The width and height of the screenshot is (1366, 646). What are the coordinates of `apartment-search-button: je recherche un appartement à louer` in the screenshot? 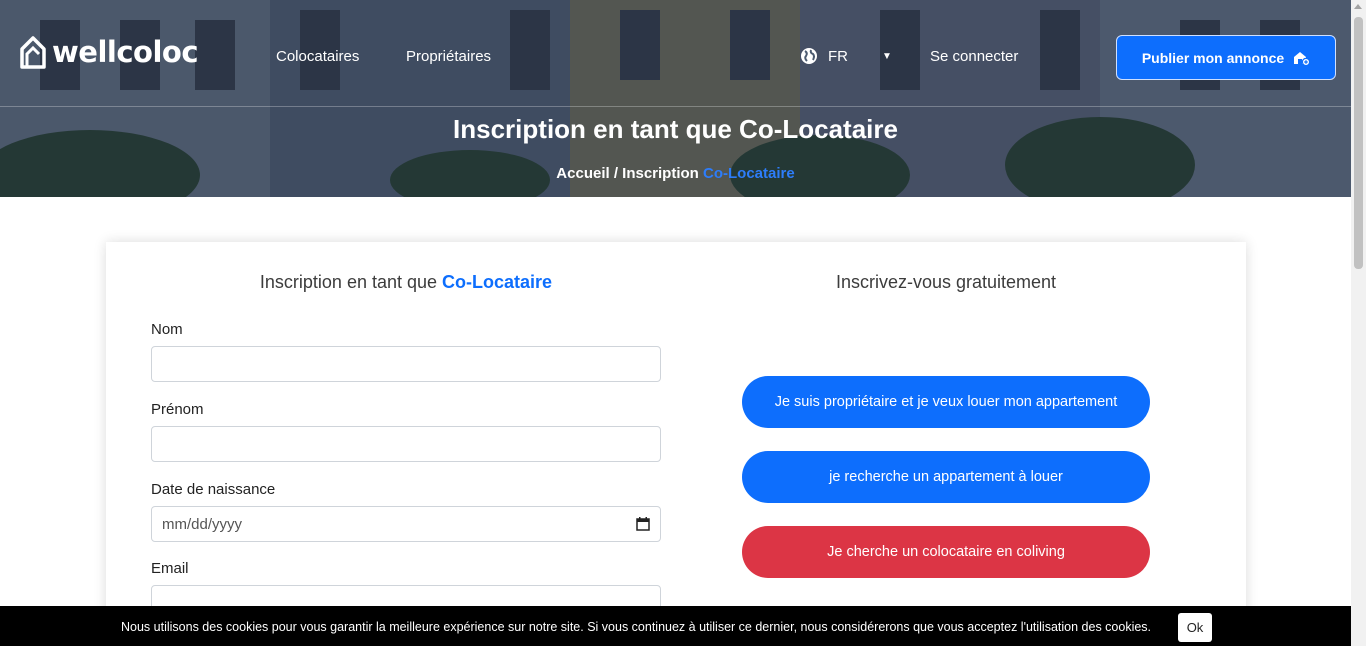 It's located at (946, 477).